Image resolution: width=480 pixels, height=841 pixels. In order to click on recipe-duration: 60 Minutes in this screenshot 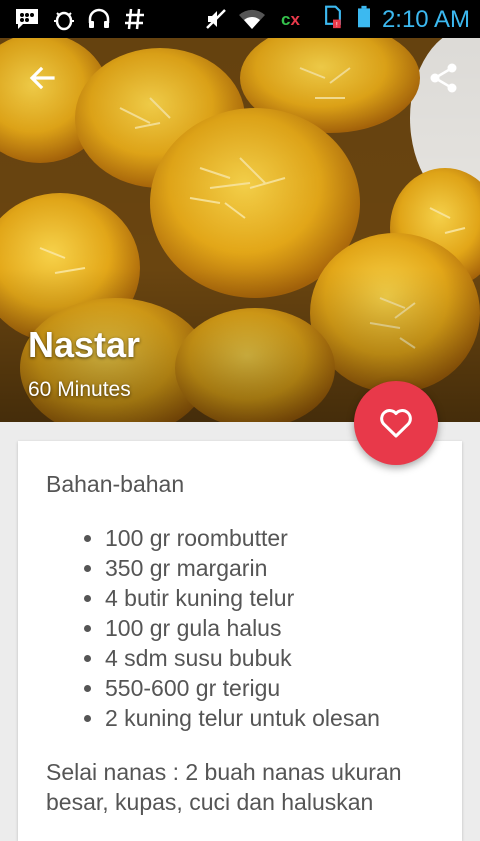, I will do `click(79, 389)`.